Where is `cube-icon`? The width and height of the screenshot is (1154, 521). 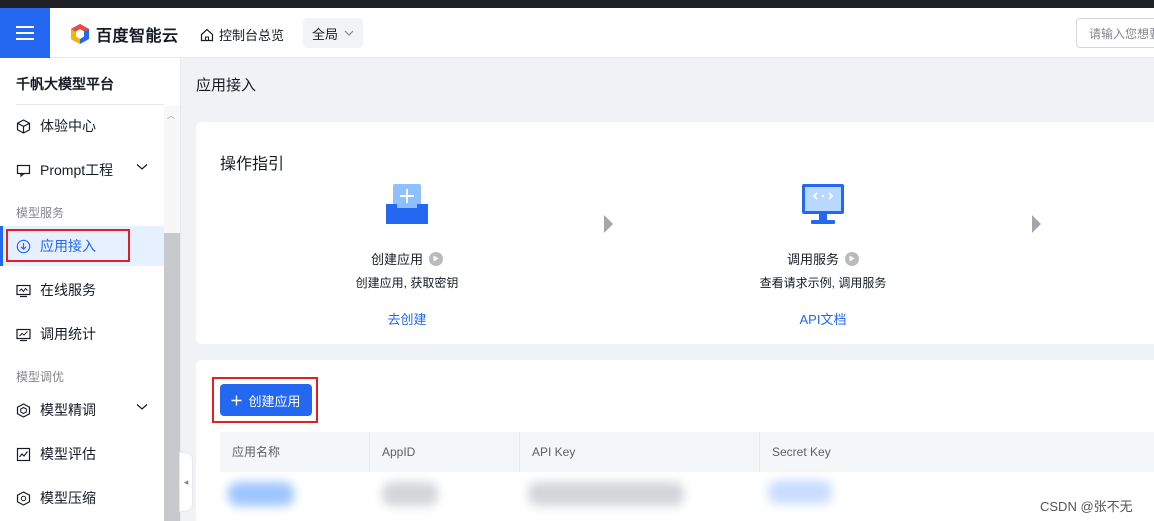 cube-icon is located at coordinates (23, 126).